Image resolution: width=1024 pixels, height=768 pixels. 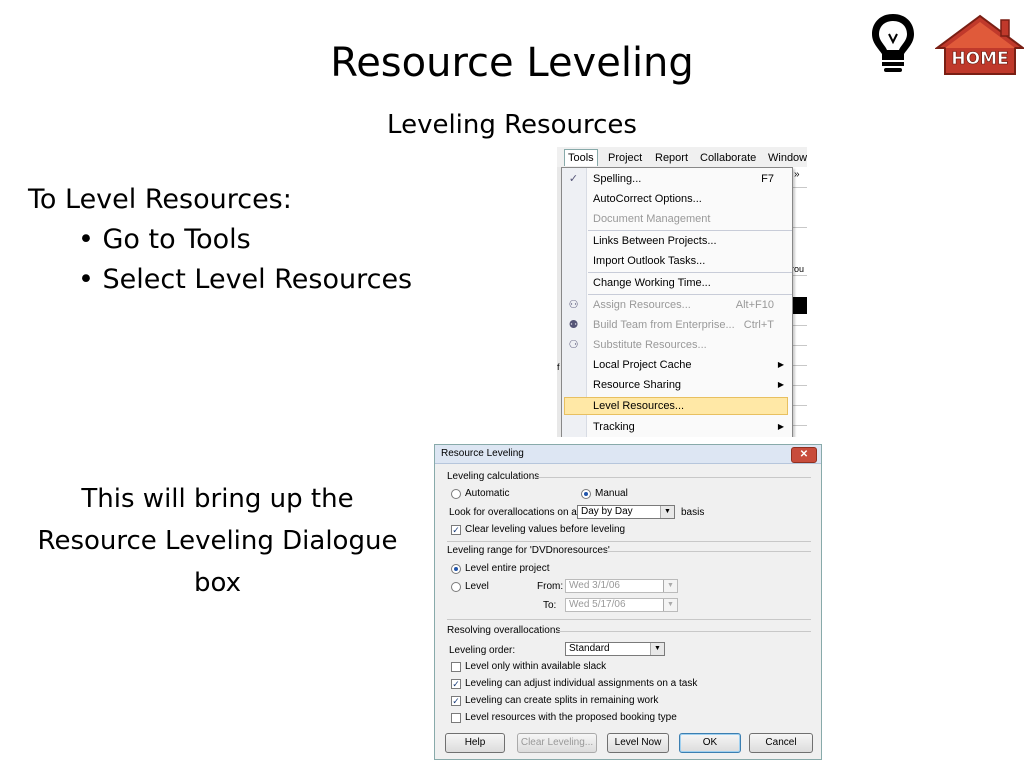 I want to click on lightbulb-icon, so click(x=893, y=43).